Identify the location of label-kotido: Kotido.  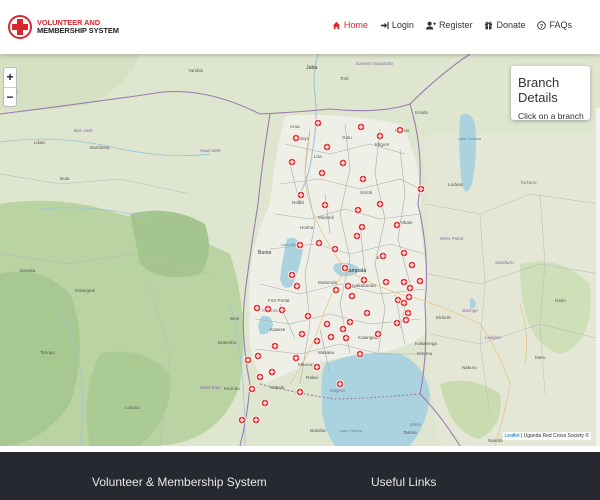
(421, 112).